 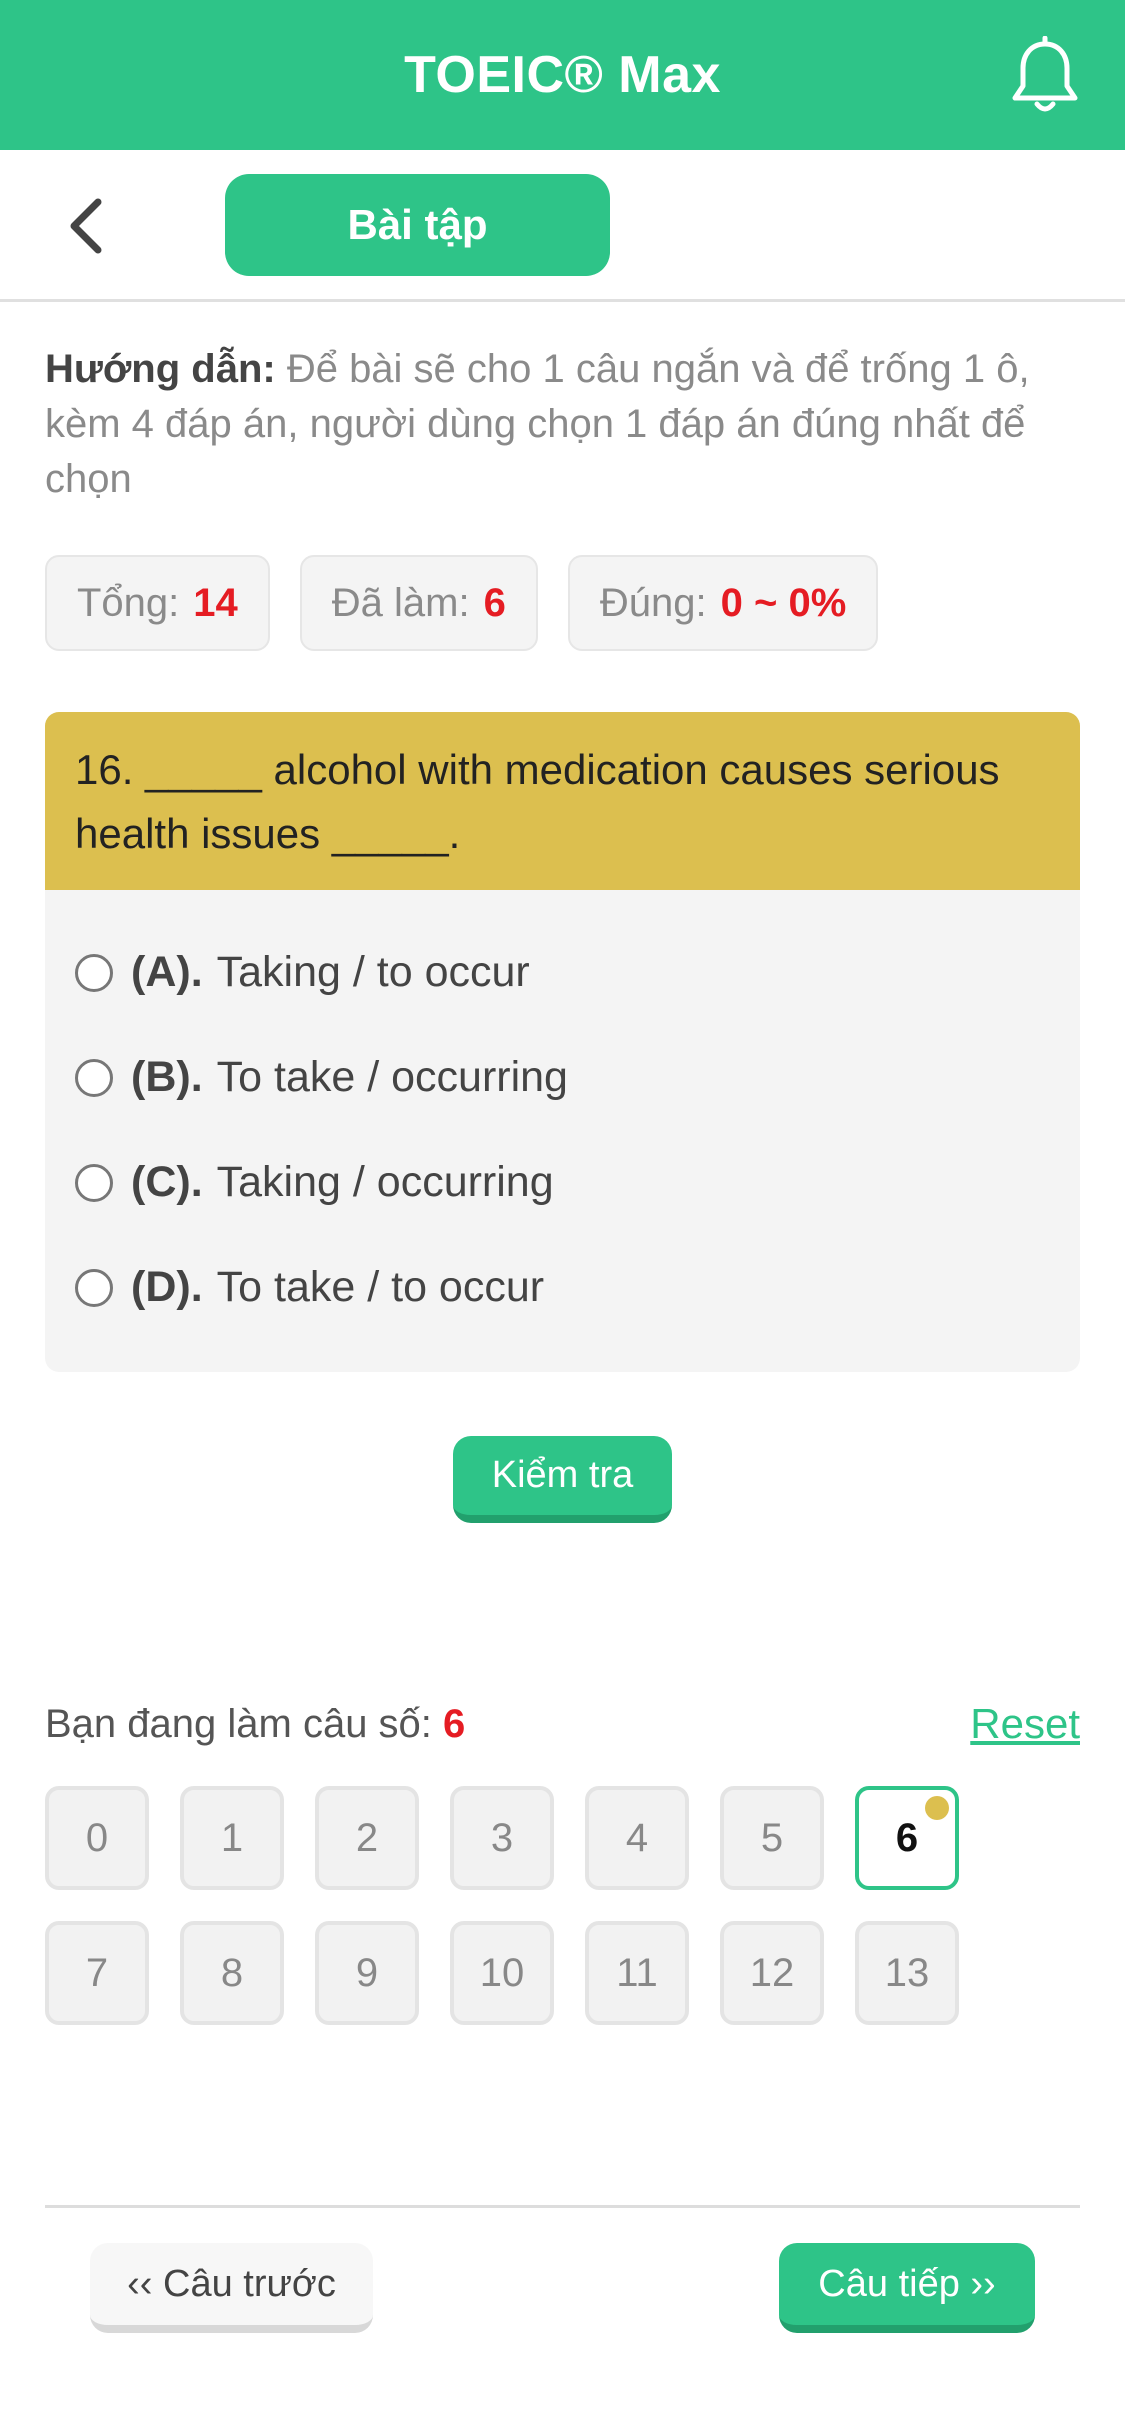 What do you see at coordinates (562, 1182) in the screenshot?
I see `option-c: (C). Taking / occurring` at bounding box center [562, 1182].